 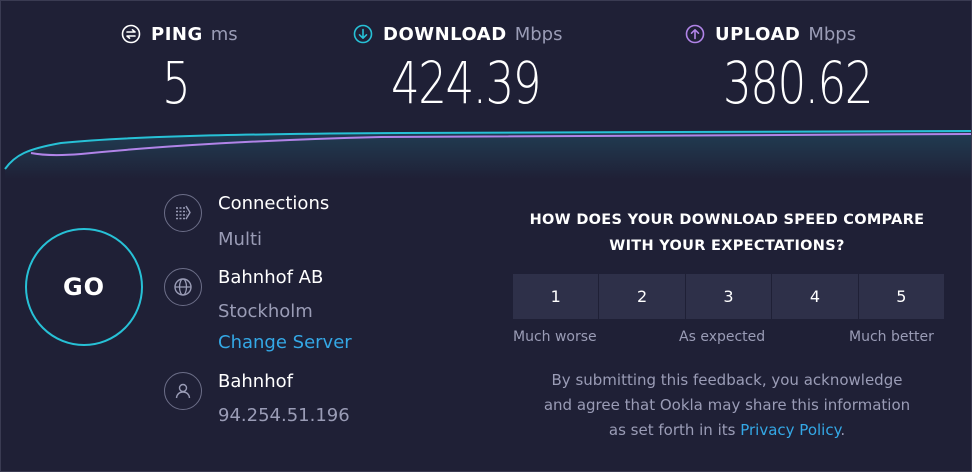 I want to click on disclaimer-line3: as set forth in its Privacy Policy., so click(x=727, y=430).